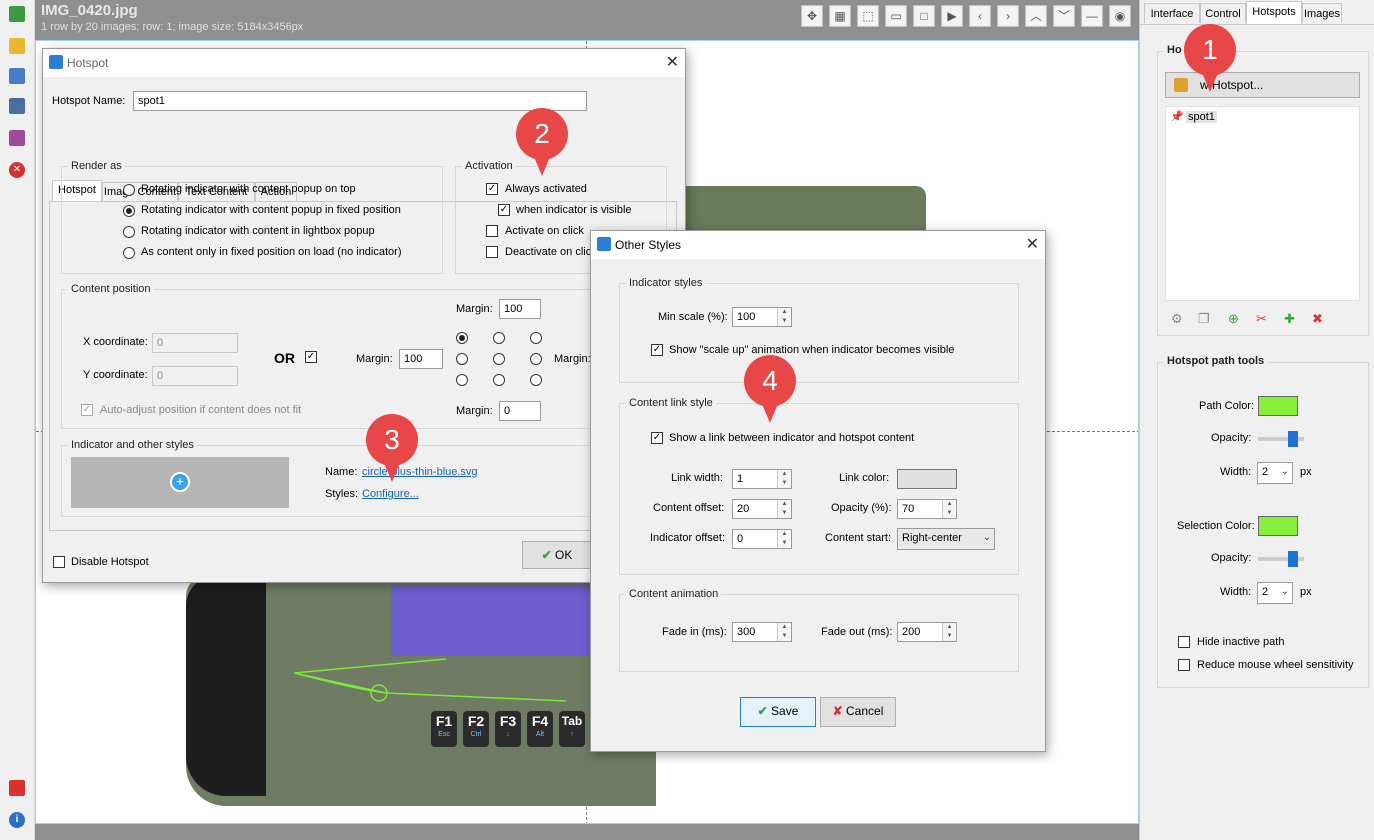 The width and height of the screenshot is (1374, 840). What do you see at coordinates (226, 686) in the screenshot?
I see `device-strap` at bounding box center [226, 686].